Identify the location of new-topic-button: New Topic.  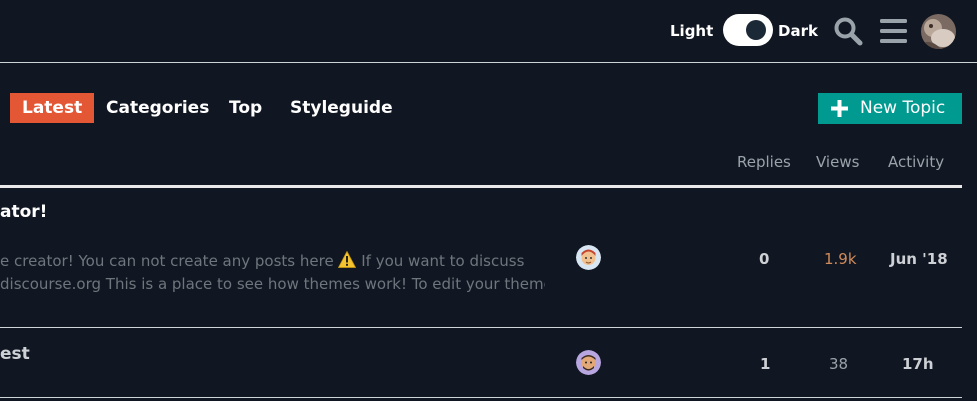
(890, 108).